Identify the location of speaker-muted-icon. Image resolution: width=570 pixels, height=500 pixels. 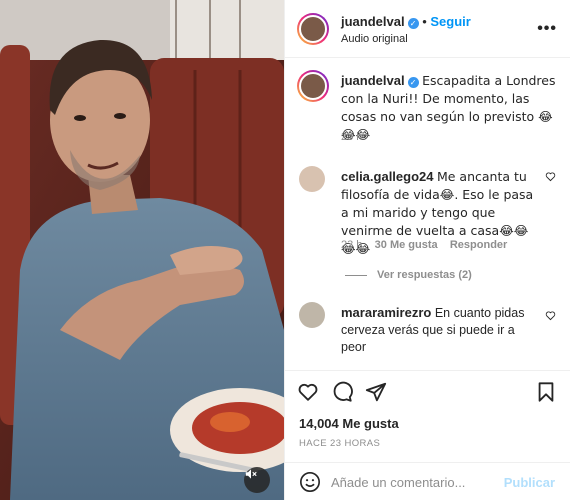
(251, 474).